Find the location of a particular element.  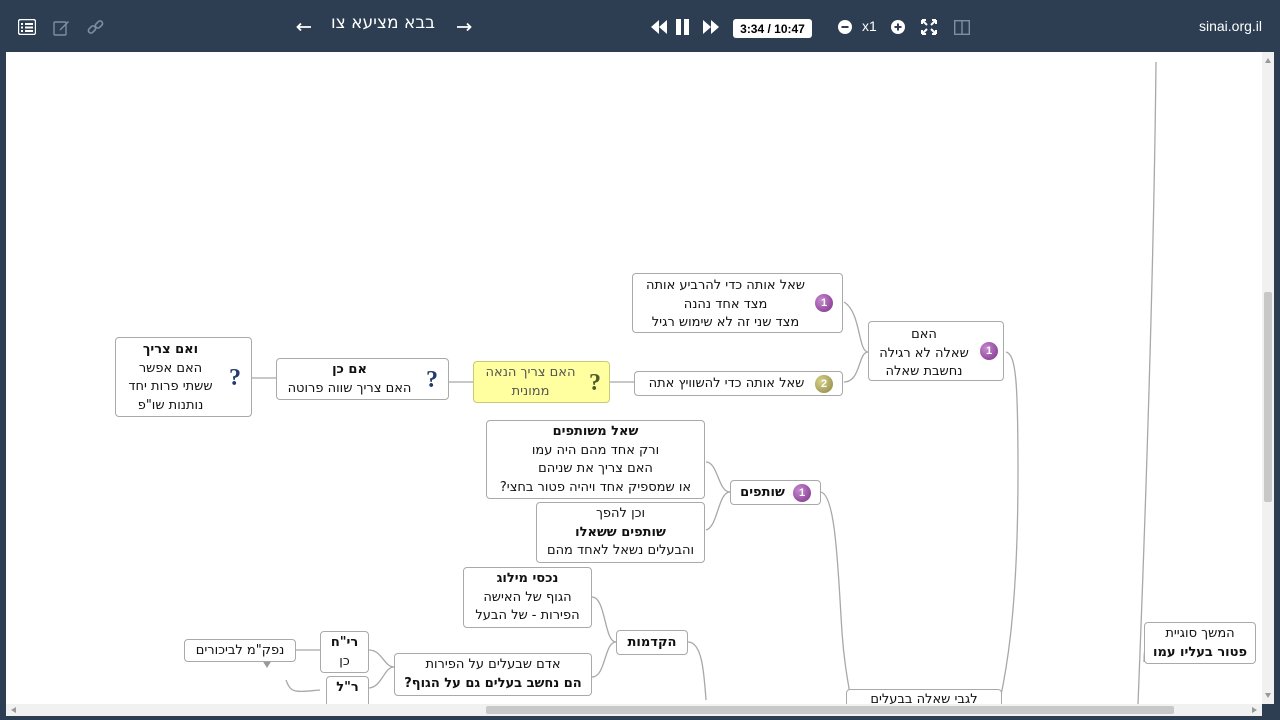

node-hakdamot: הקדמות is located at coordinates (652, 642).